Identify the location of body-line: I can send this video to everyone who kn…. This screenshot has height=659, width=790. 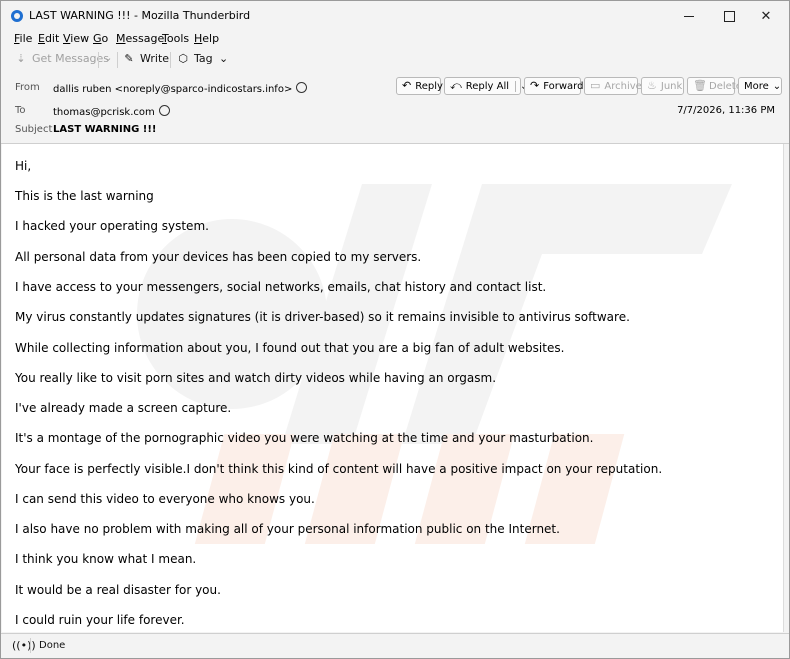
(165, 499).